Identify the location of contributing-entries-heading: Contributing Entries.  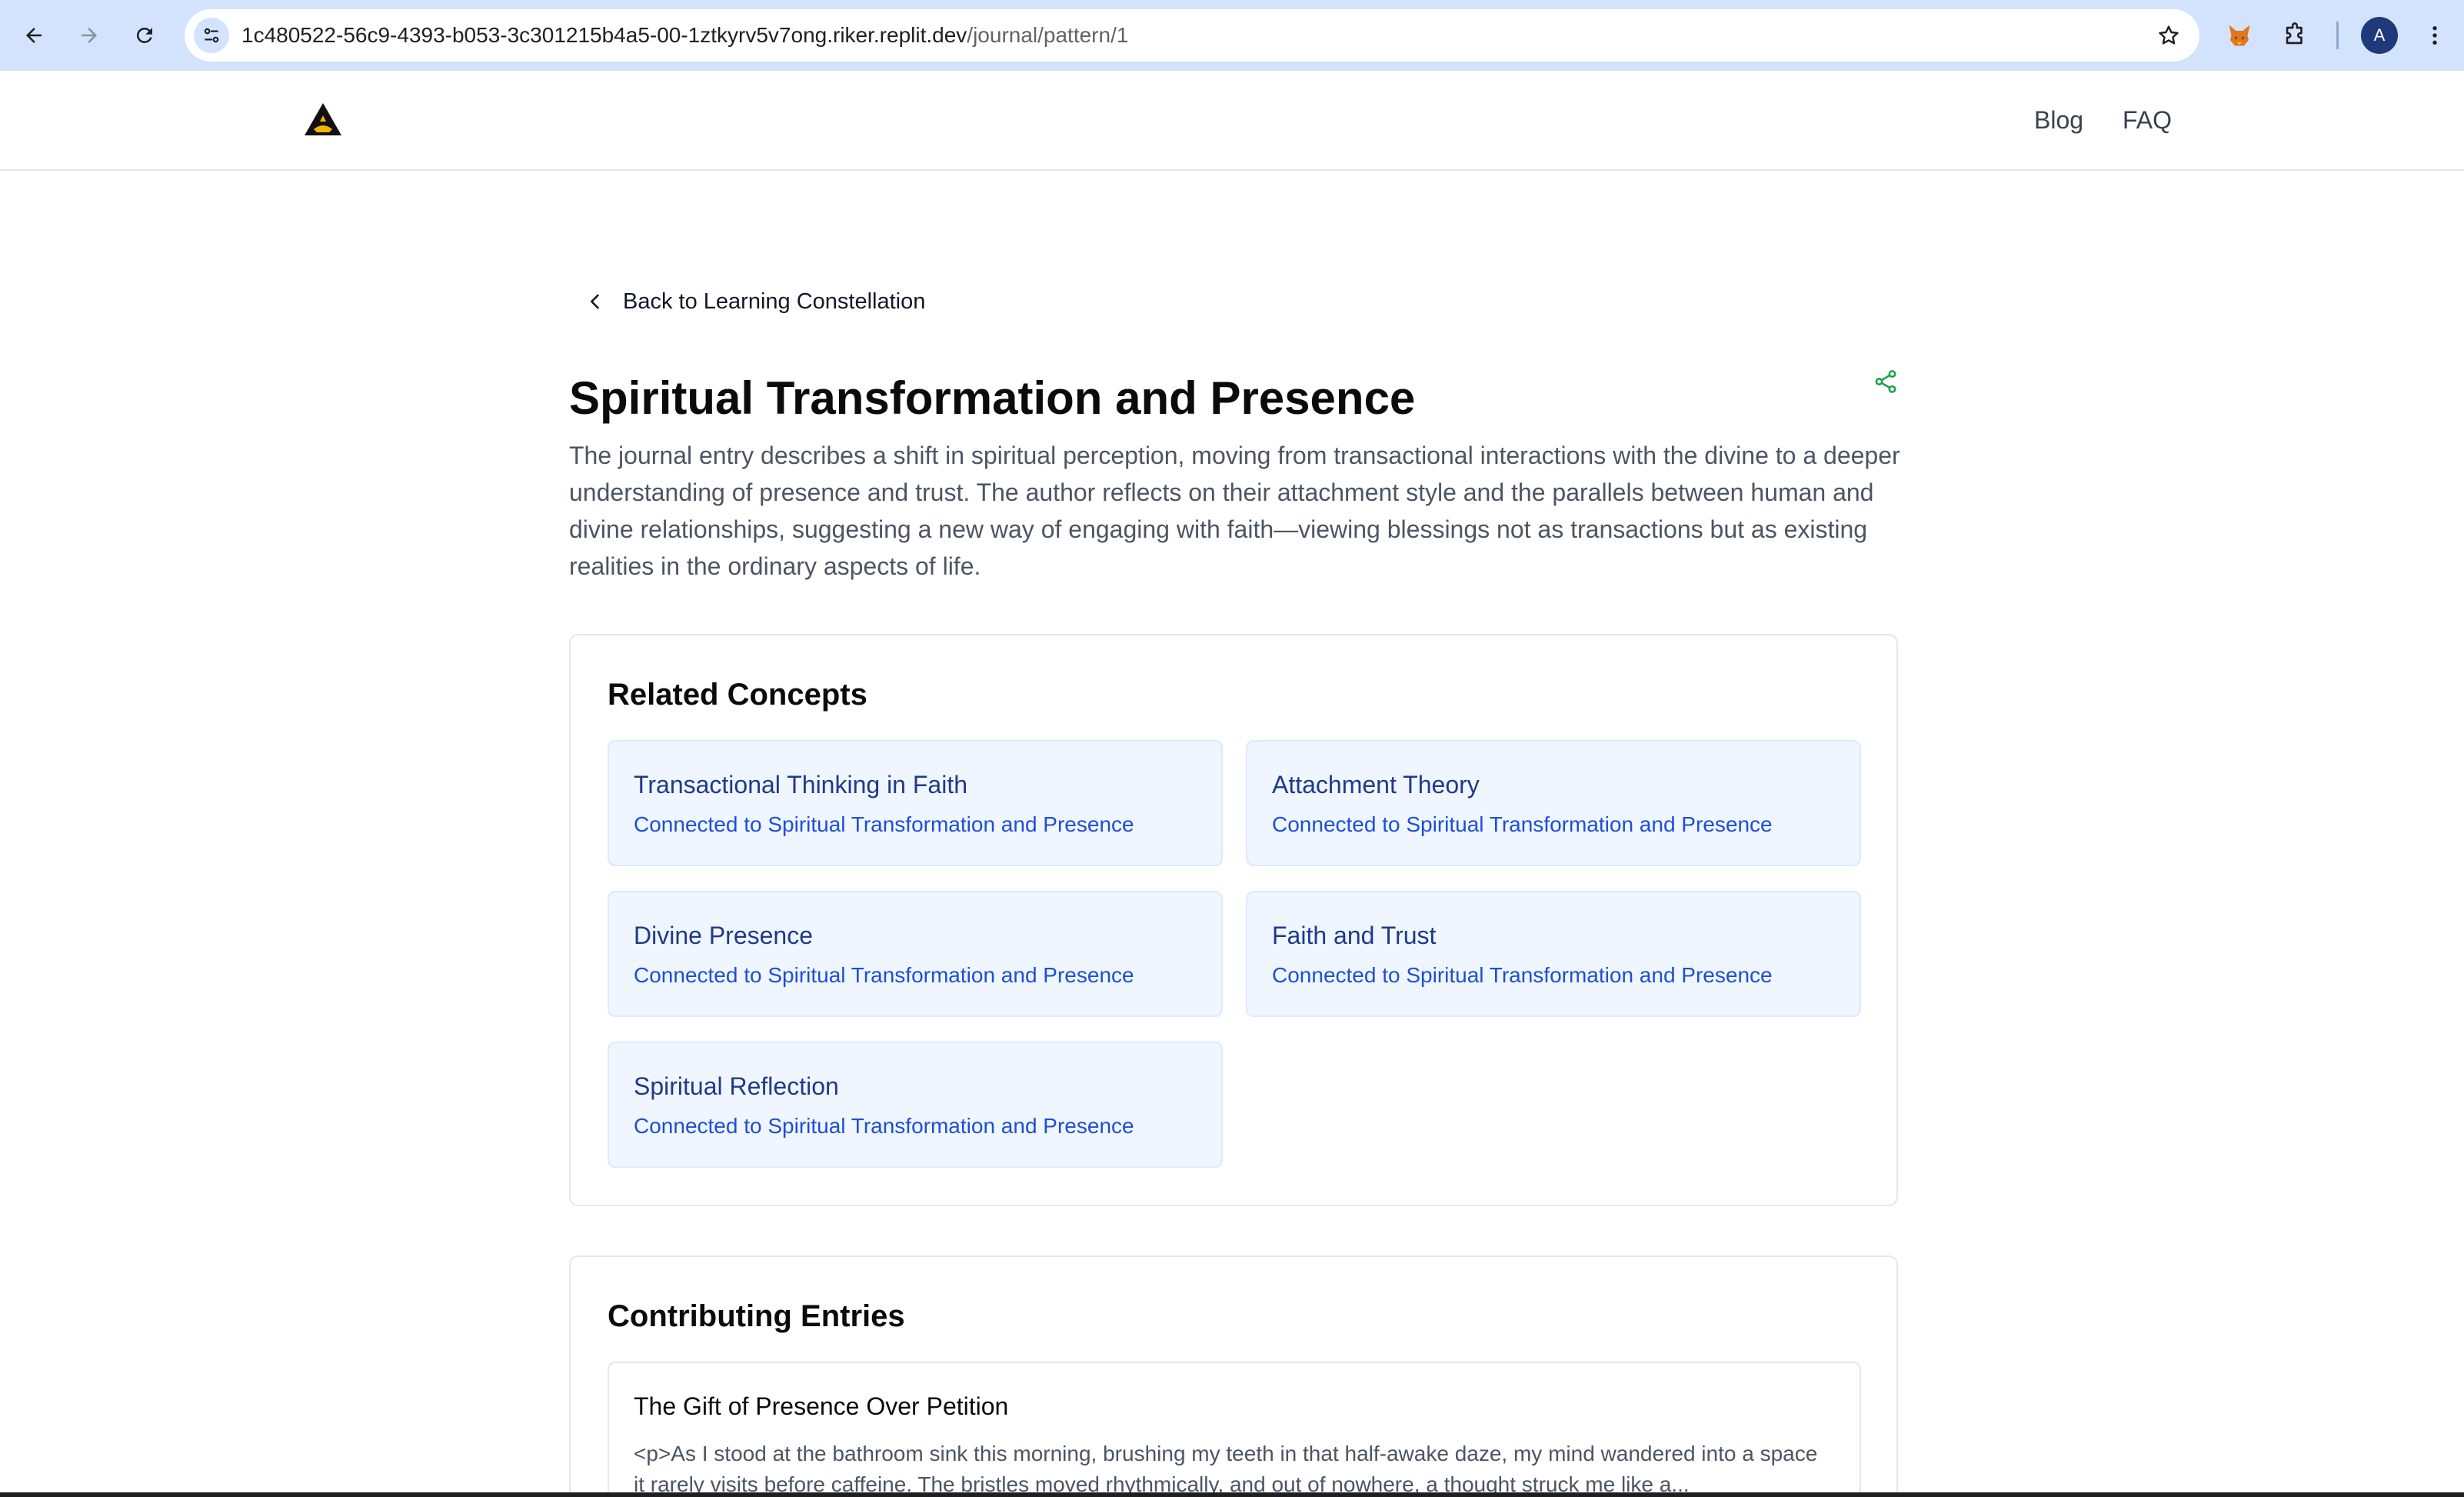
(756, 1316).